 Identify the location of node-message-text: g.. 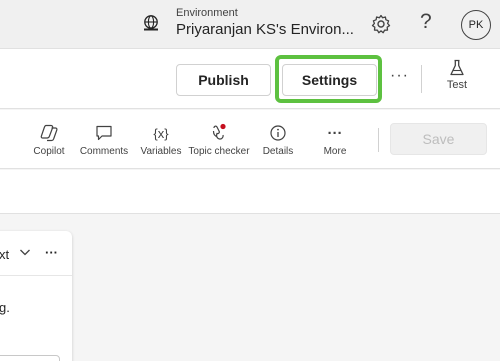
(5, 307).